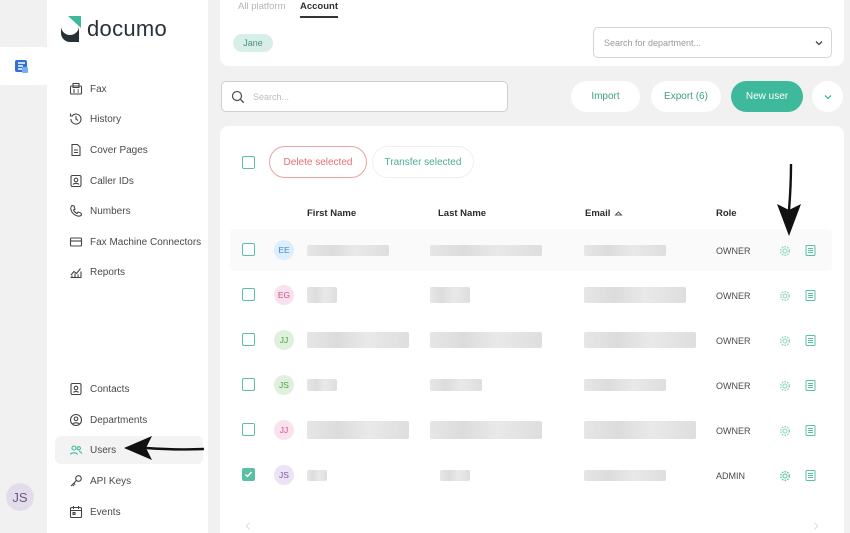  What do you see at coordinates (105, 512) in the screenshot?
I see `sidebar-item-label: Events` at bounding box center [105, 512].